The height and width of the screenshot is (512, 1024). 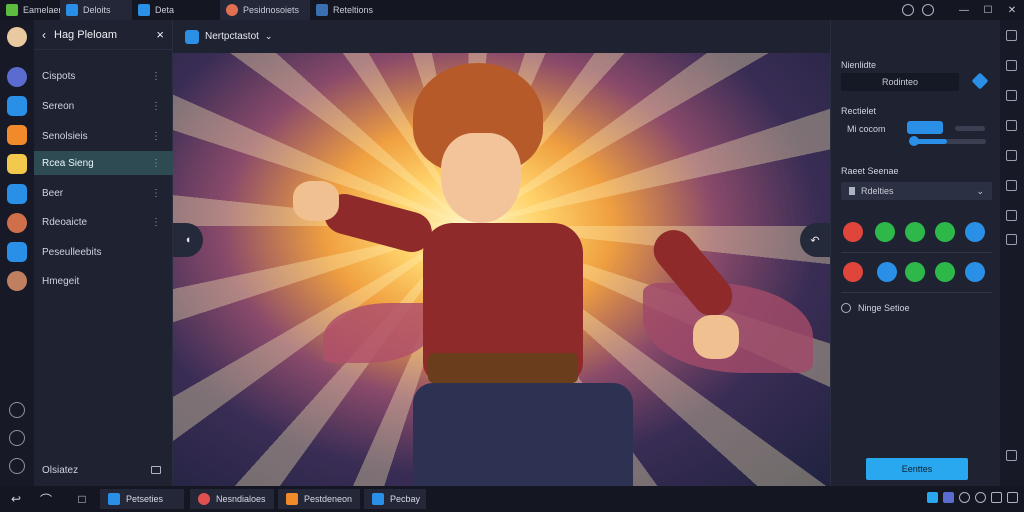 What do you see at coordinates (17, 438) in the screenshot?
I see `power-icon` at bounding box center [17, 438].